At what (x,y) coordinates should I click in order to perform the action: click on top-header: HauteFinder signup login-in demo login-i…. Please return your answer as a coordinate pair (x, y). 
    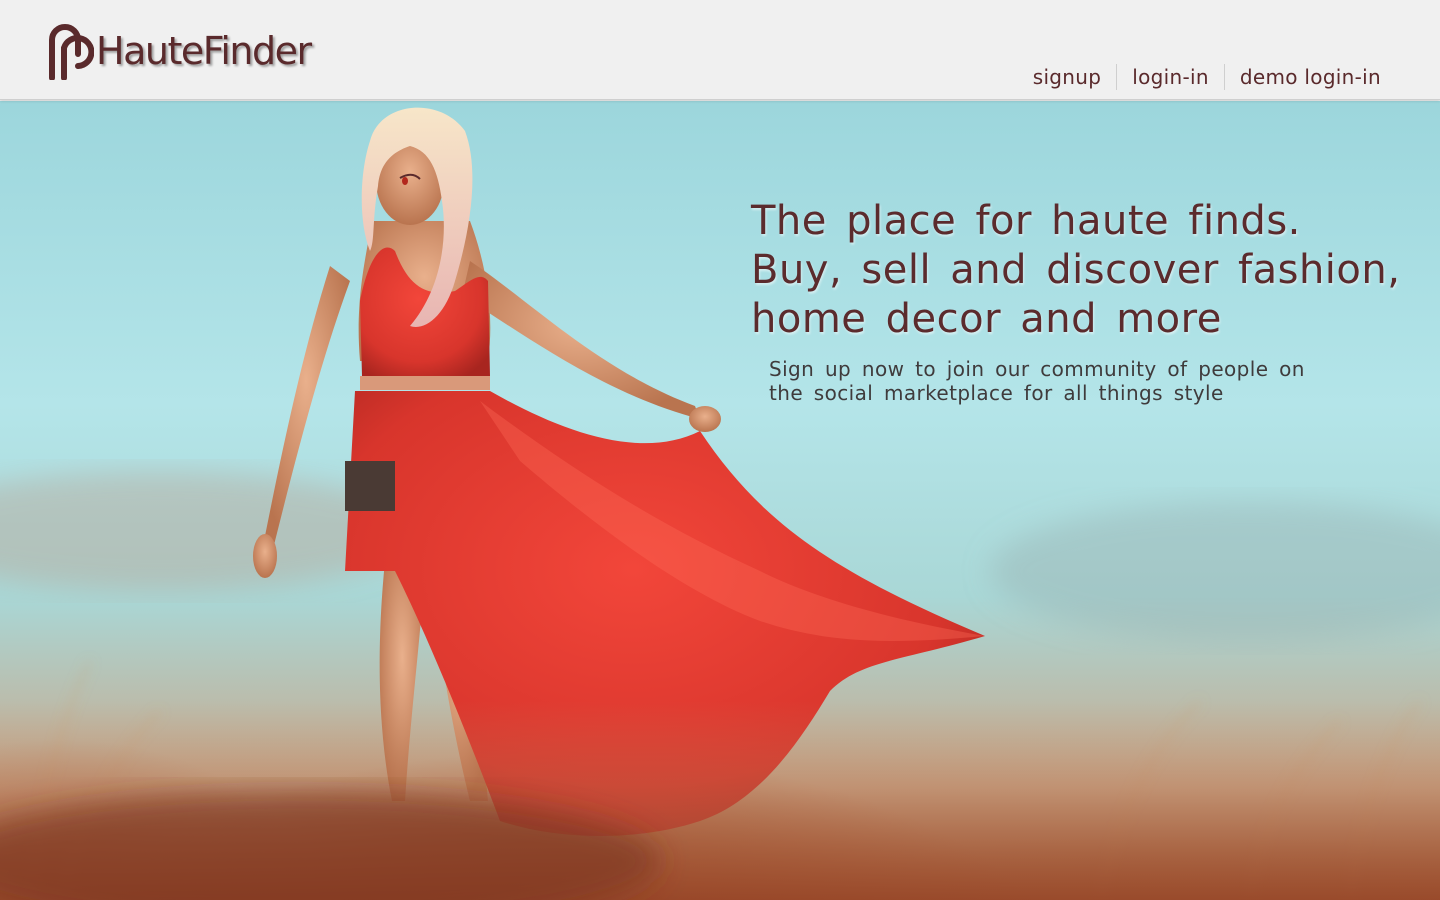
    Looking at the image, I should click on (720, 50).